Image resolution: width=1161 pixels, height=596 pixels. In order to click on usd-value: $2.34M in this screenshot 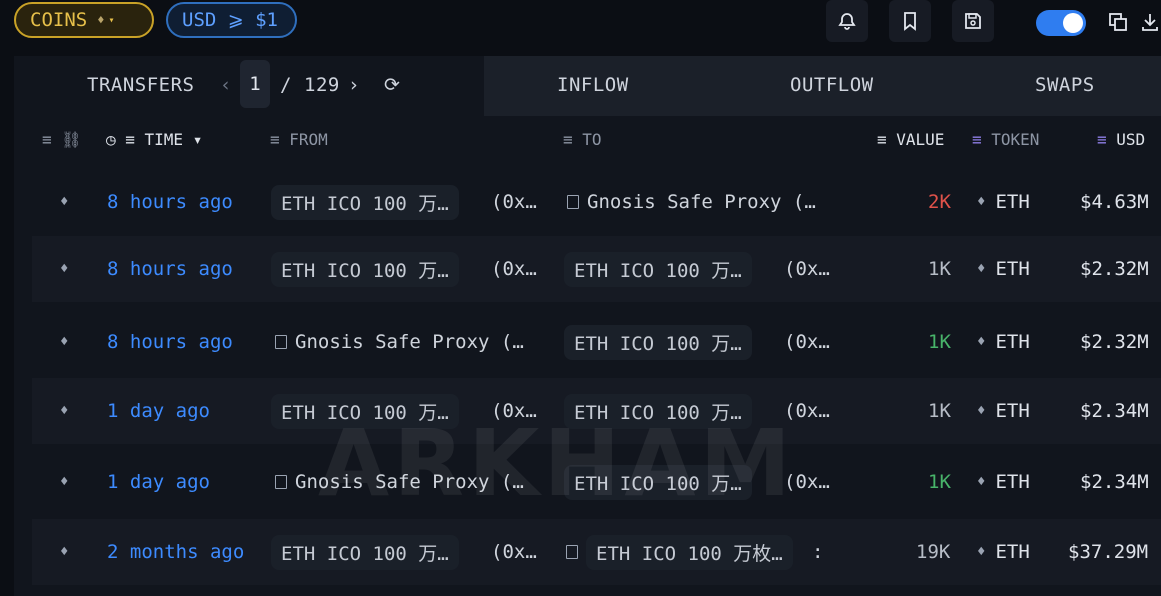, I will do `click(1114, 411)`.